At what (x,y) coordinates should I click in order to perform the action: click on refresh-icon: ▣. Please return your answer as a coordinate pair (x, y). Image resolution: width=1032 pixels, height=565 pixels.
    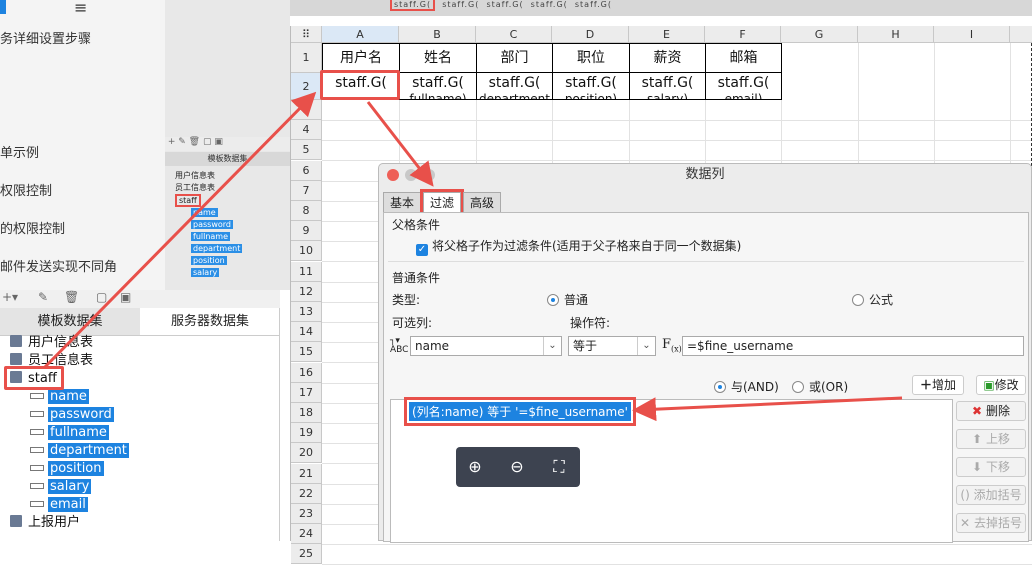
    Looking at the image, I should click on (125, 297).